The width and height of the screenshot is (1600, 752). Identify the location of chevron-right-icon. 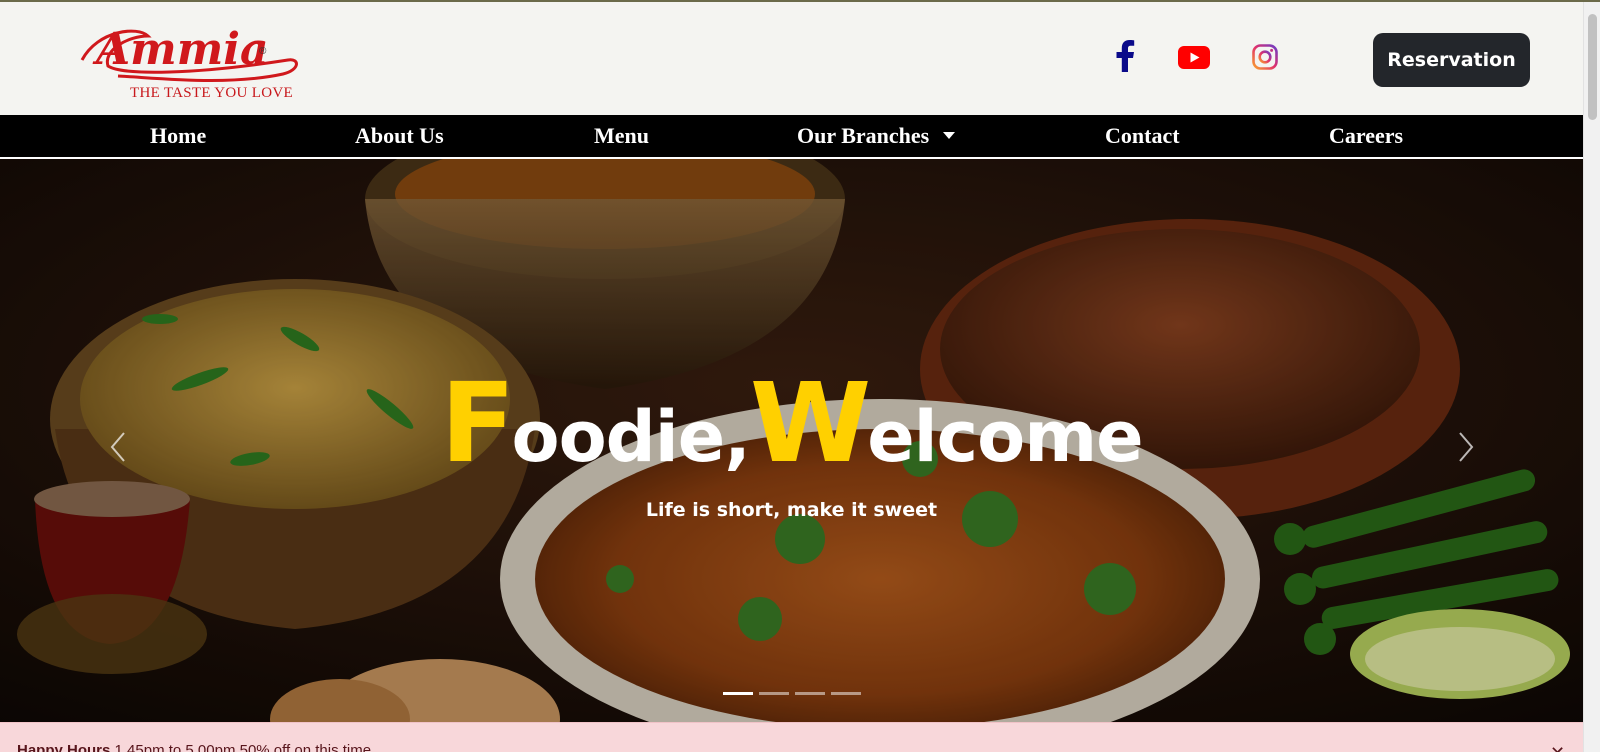
(1466, 447).